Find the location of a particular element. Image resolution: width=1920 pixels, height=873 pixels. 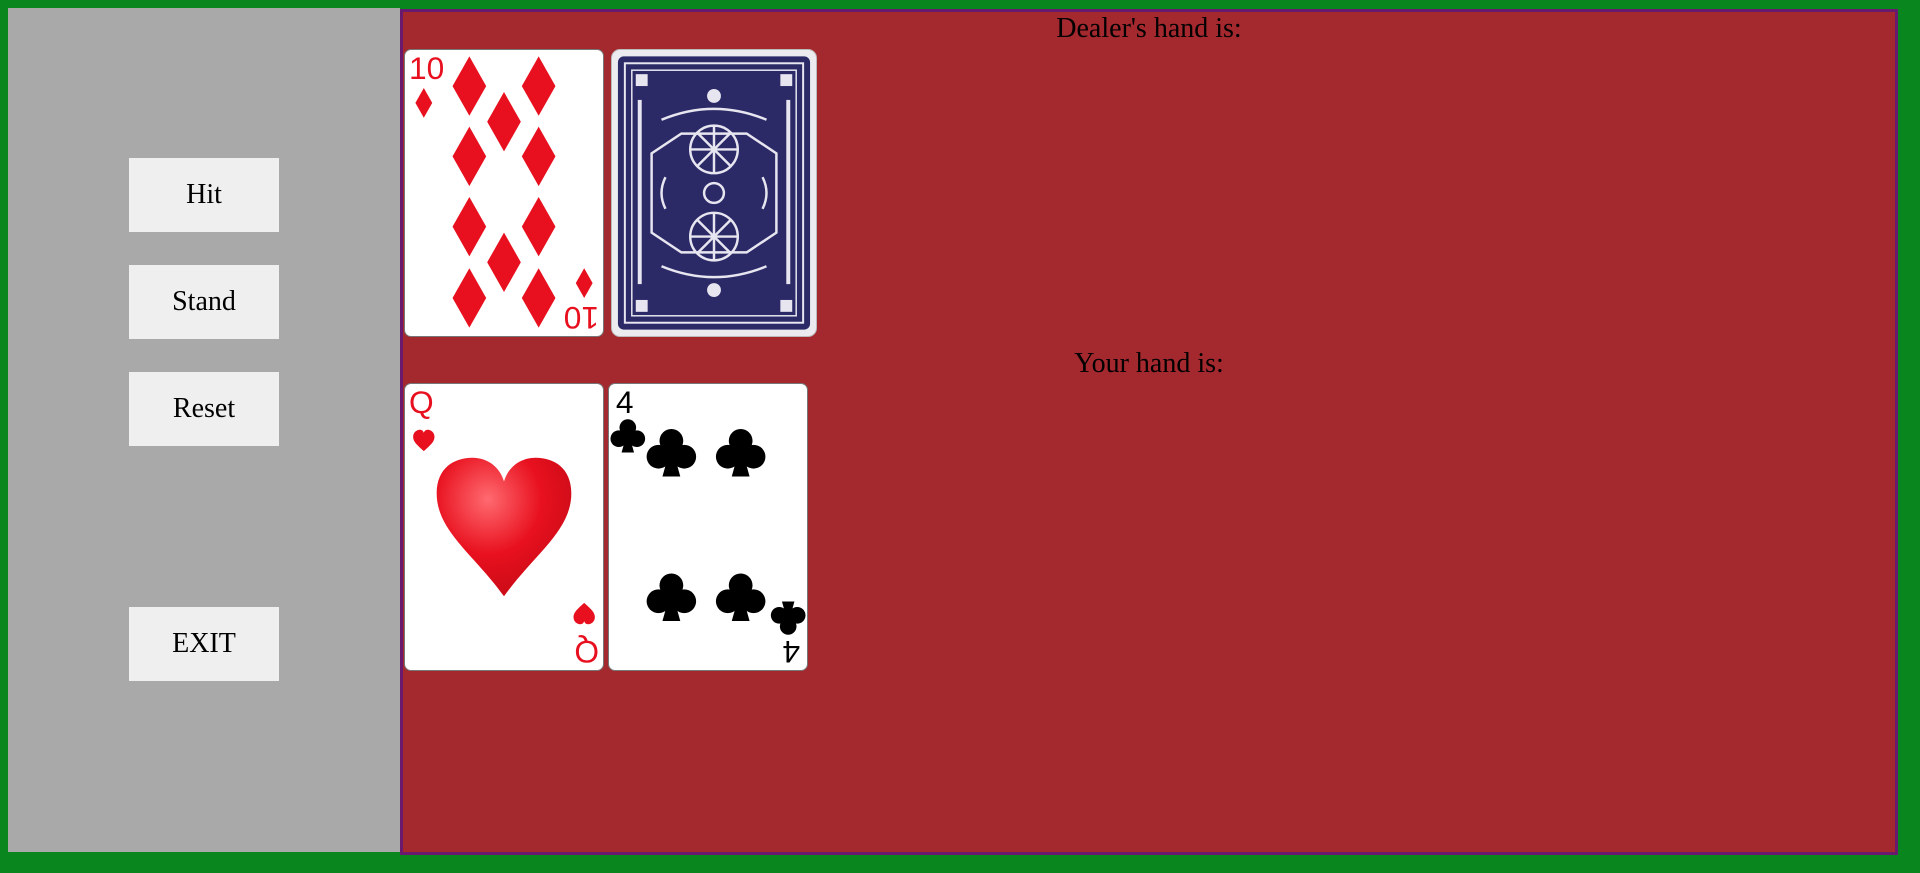

dealer-card-1: 10 10 is located at coordinates (504, 193).